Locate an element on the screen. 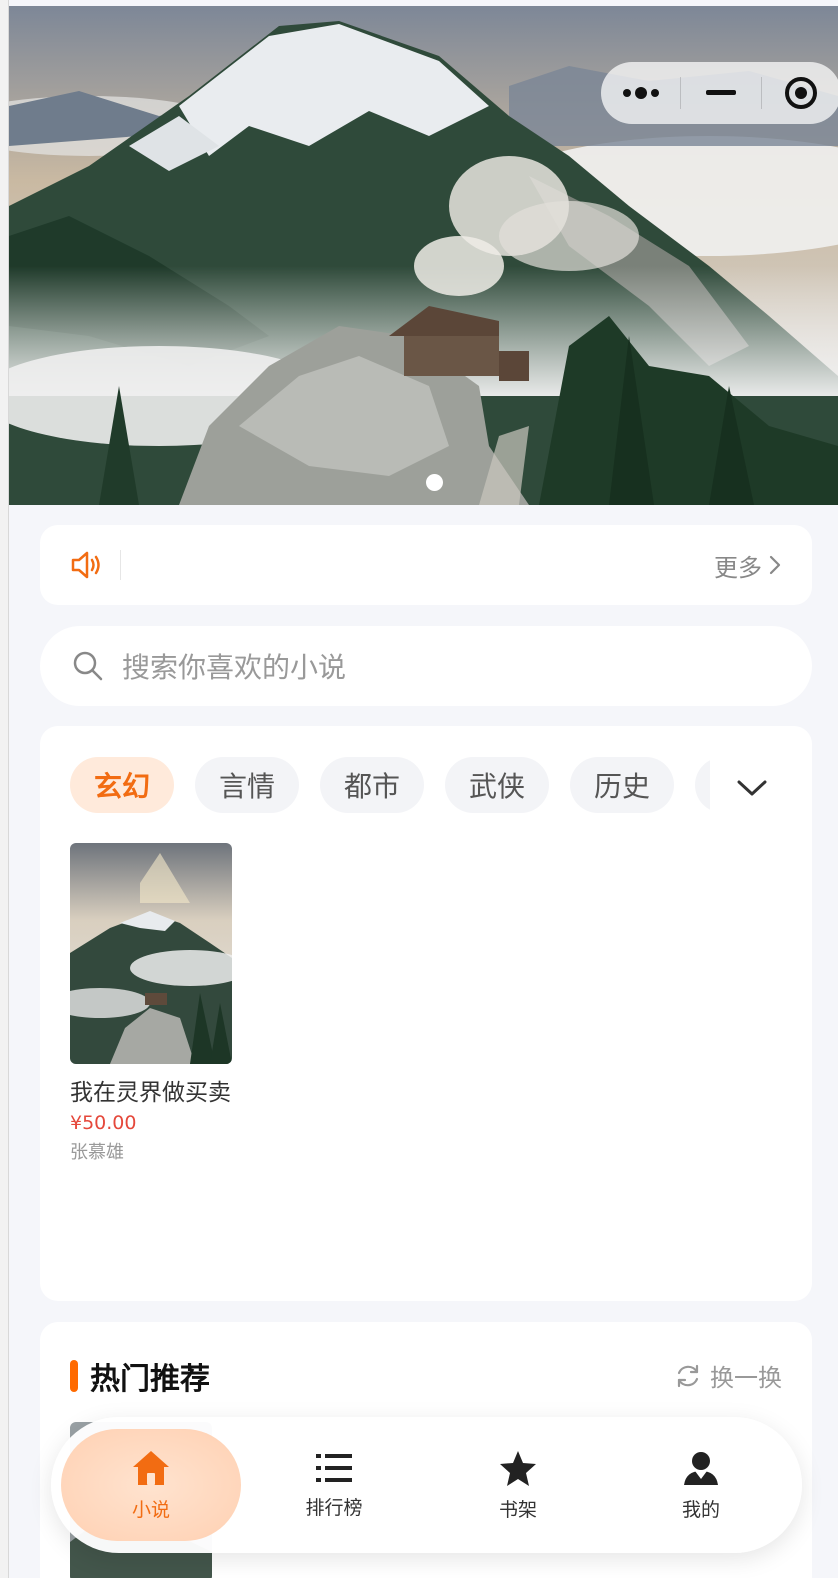 The width and height of the screenshot is (838, 1578). search-placeholder: 搜索你喜欢的小说 is located at coordinates (234, 667).